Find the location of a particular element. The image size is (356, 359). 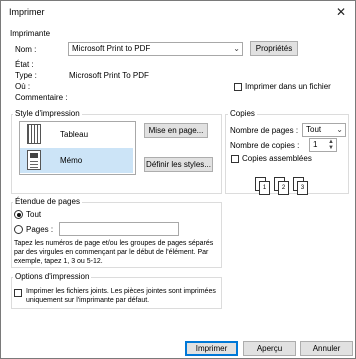

copies-count-spinner: 1 ▲ ▼ is located at coordinates (323, 145).